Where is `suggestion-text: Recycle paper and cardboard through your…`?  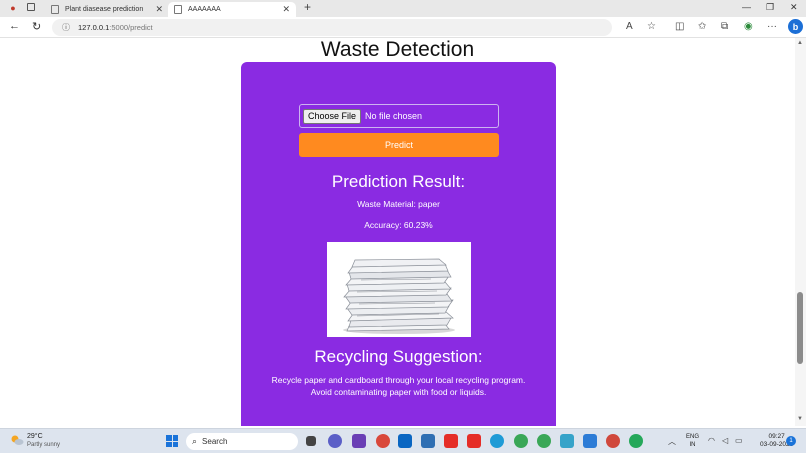 suggestion-text: Recycle paper and cardboard through your… is located at coordinates (398, 386).